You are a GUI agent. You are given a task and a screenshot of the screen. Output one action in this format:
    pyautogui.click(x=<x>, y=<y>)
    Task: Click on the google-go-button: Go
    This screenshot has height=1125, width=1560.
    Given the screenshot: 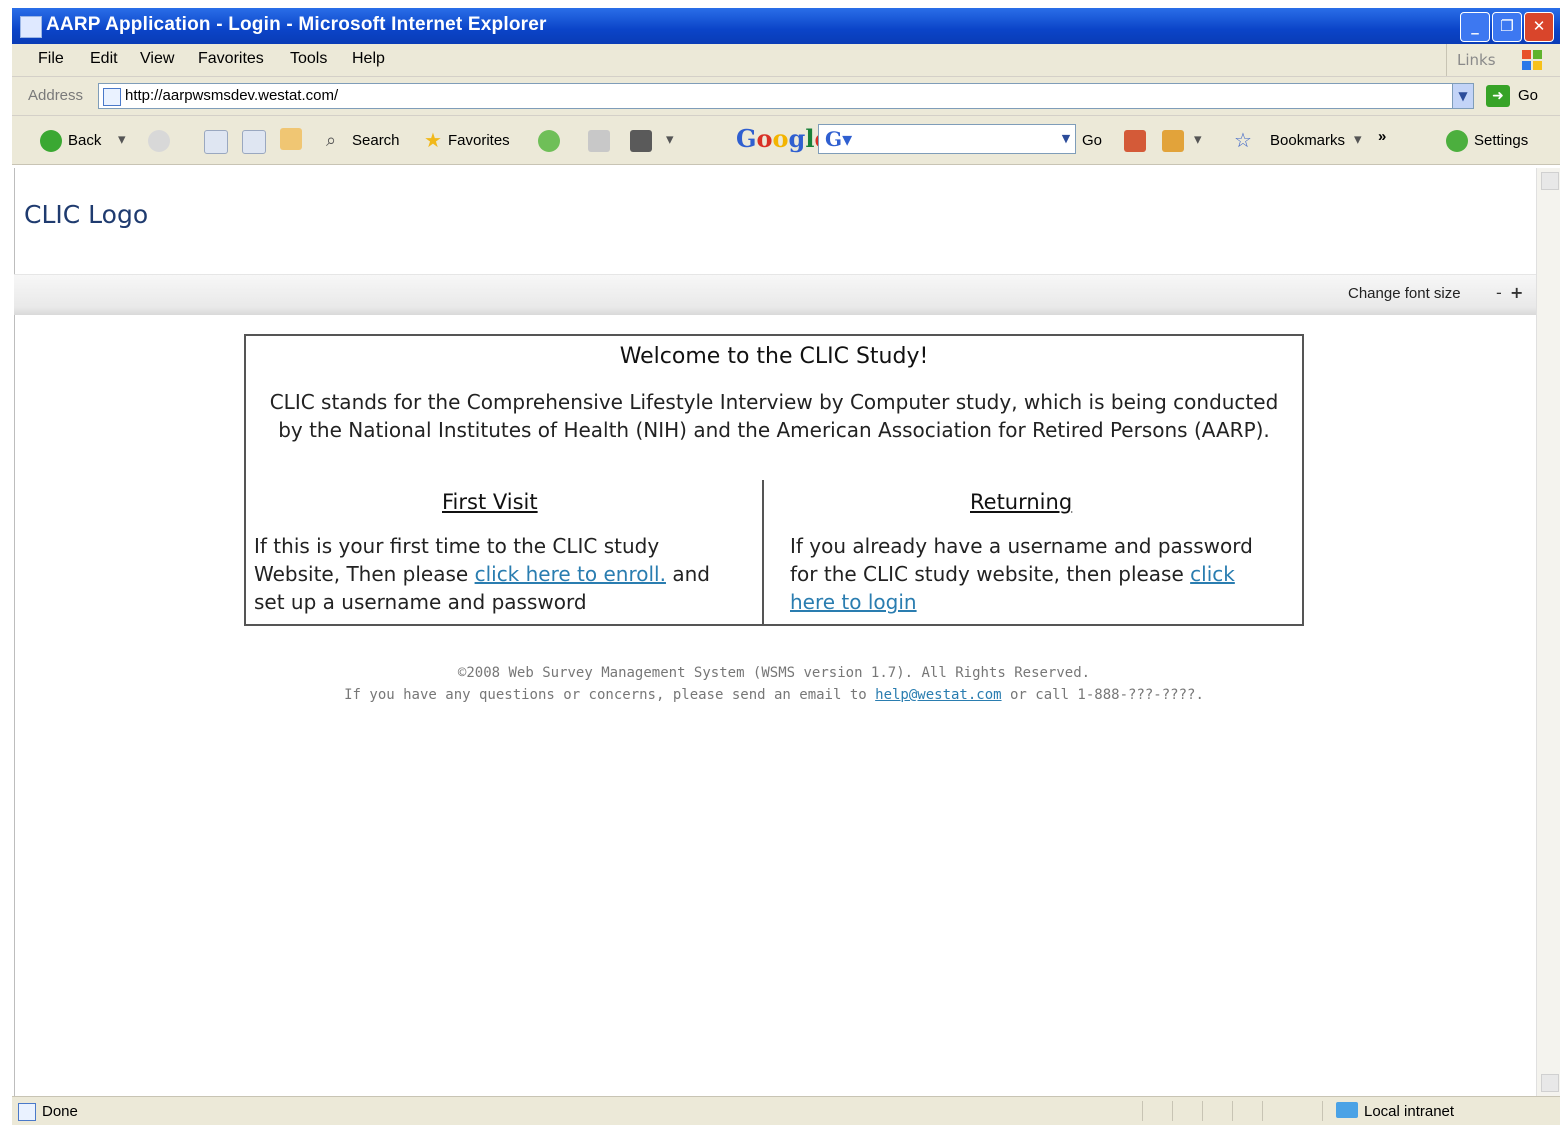 What is the action you would take?
    pyautogui.click(x=1092, y=140)
    